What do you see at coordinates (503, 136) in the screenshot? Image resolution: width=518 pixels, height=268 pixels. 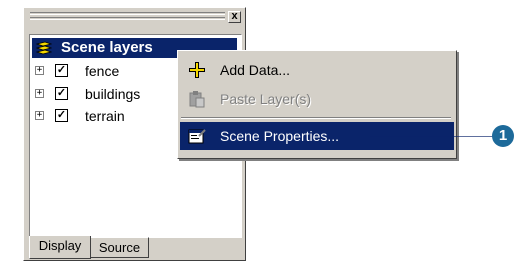 I see `step-callout-badge: 1` at bounding box center [503, 136].